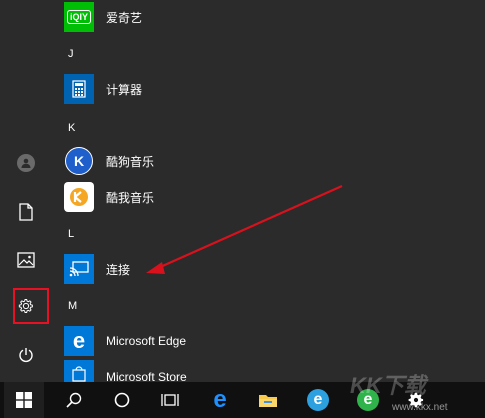 The height and width of the screenshot is (418, 485). I want to click on cortana-icon, so click(122, 400).